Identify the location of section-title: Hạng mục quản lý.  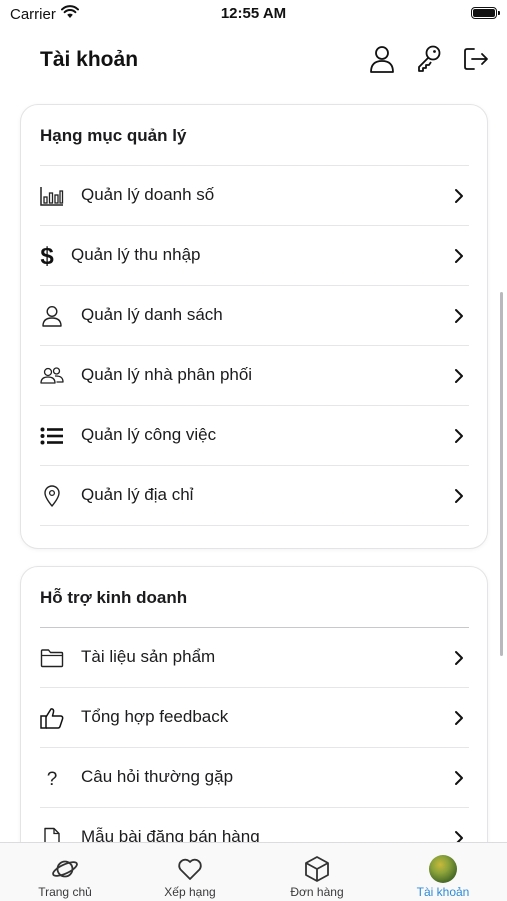
(113, 135).